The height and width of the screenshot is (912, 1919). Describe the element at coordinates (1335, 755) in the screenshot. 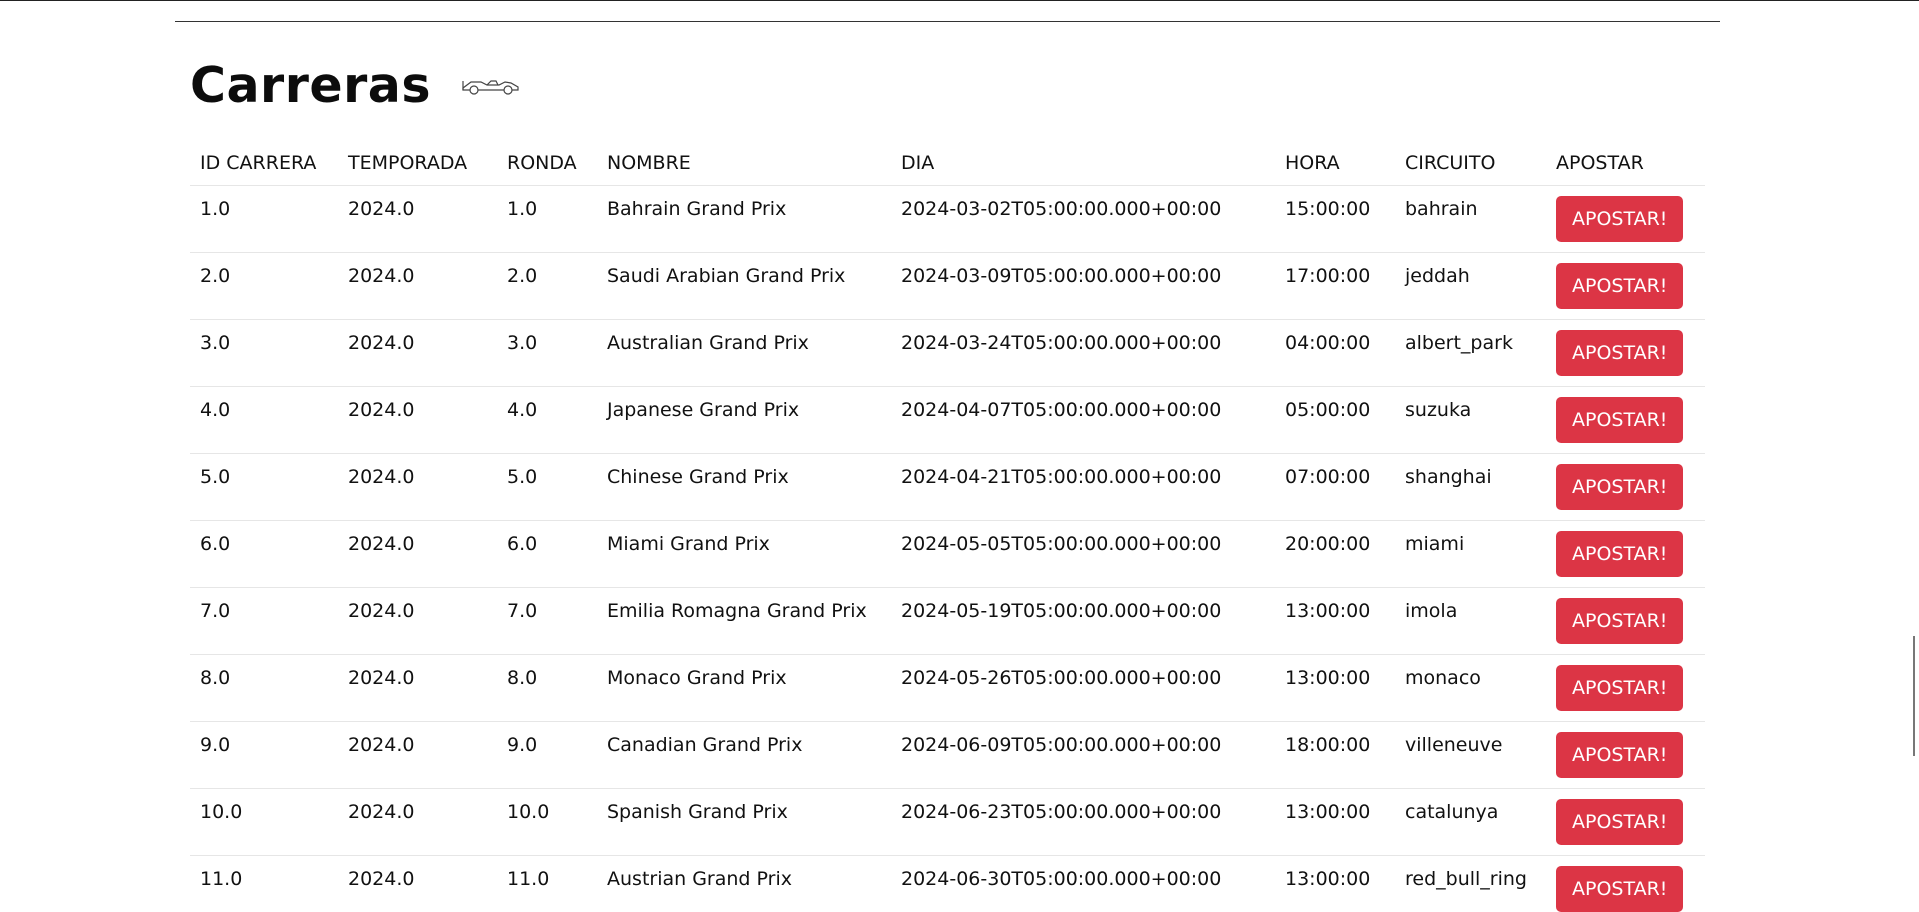

I see `cell-hora: 18:00:00` at that location.